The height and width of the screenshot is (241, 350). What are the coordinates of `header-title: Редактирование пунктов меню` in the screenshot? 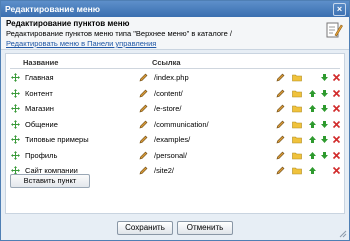 It's located at (68, 23).